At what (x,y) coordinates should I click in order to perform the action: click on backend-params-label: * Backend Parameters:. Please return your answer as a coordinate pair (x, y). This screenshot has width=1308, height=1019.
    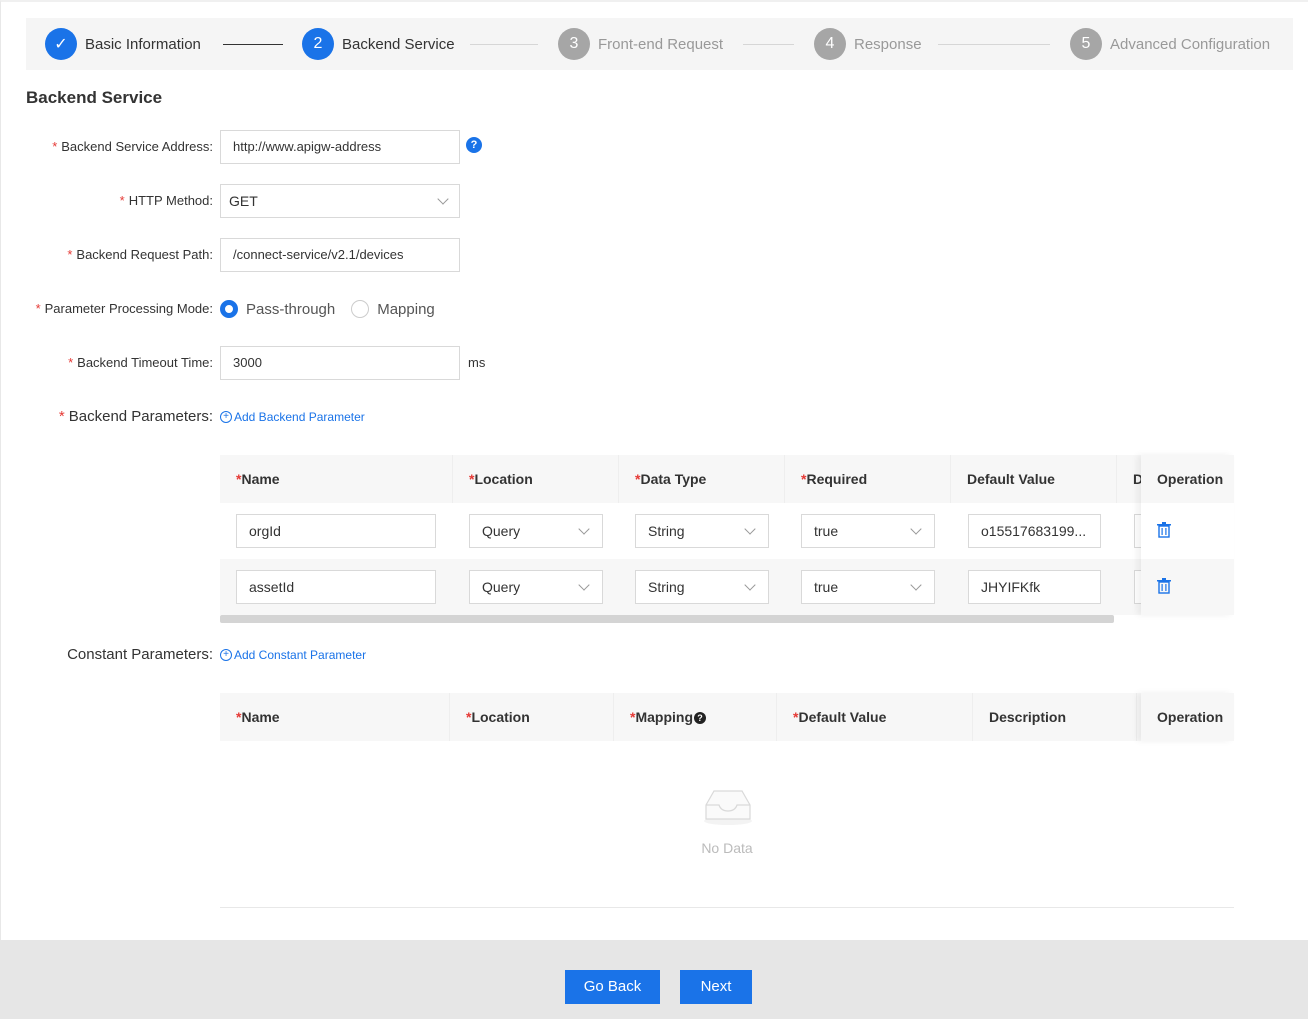
    Looking at the image, I should click on (135, 416).